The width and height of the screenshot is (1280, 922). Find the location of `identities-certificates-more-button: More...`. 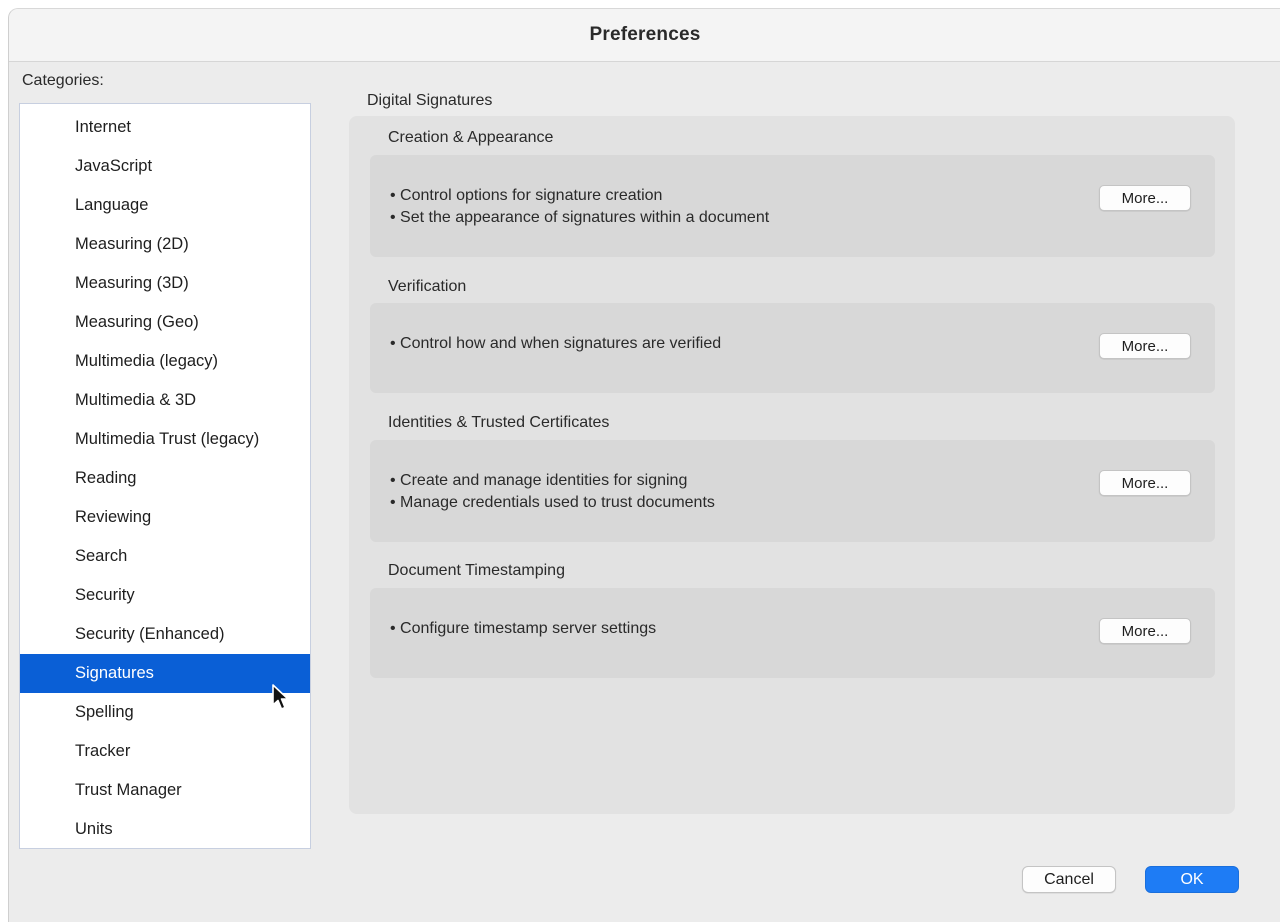

identities-certificates-more-button: More... is located at coordinates (1145, 483).